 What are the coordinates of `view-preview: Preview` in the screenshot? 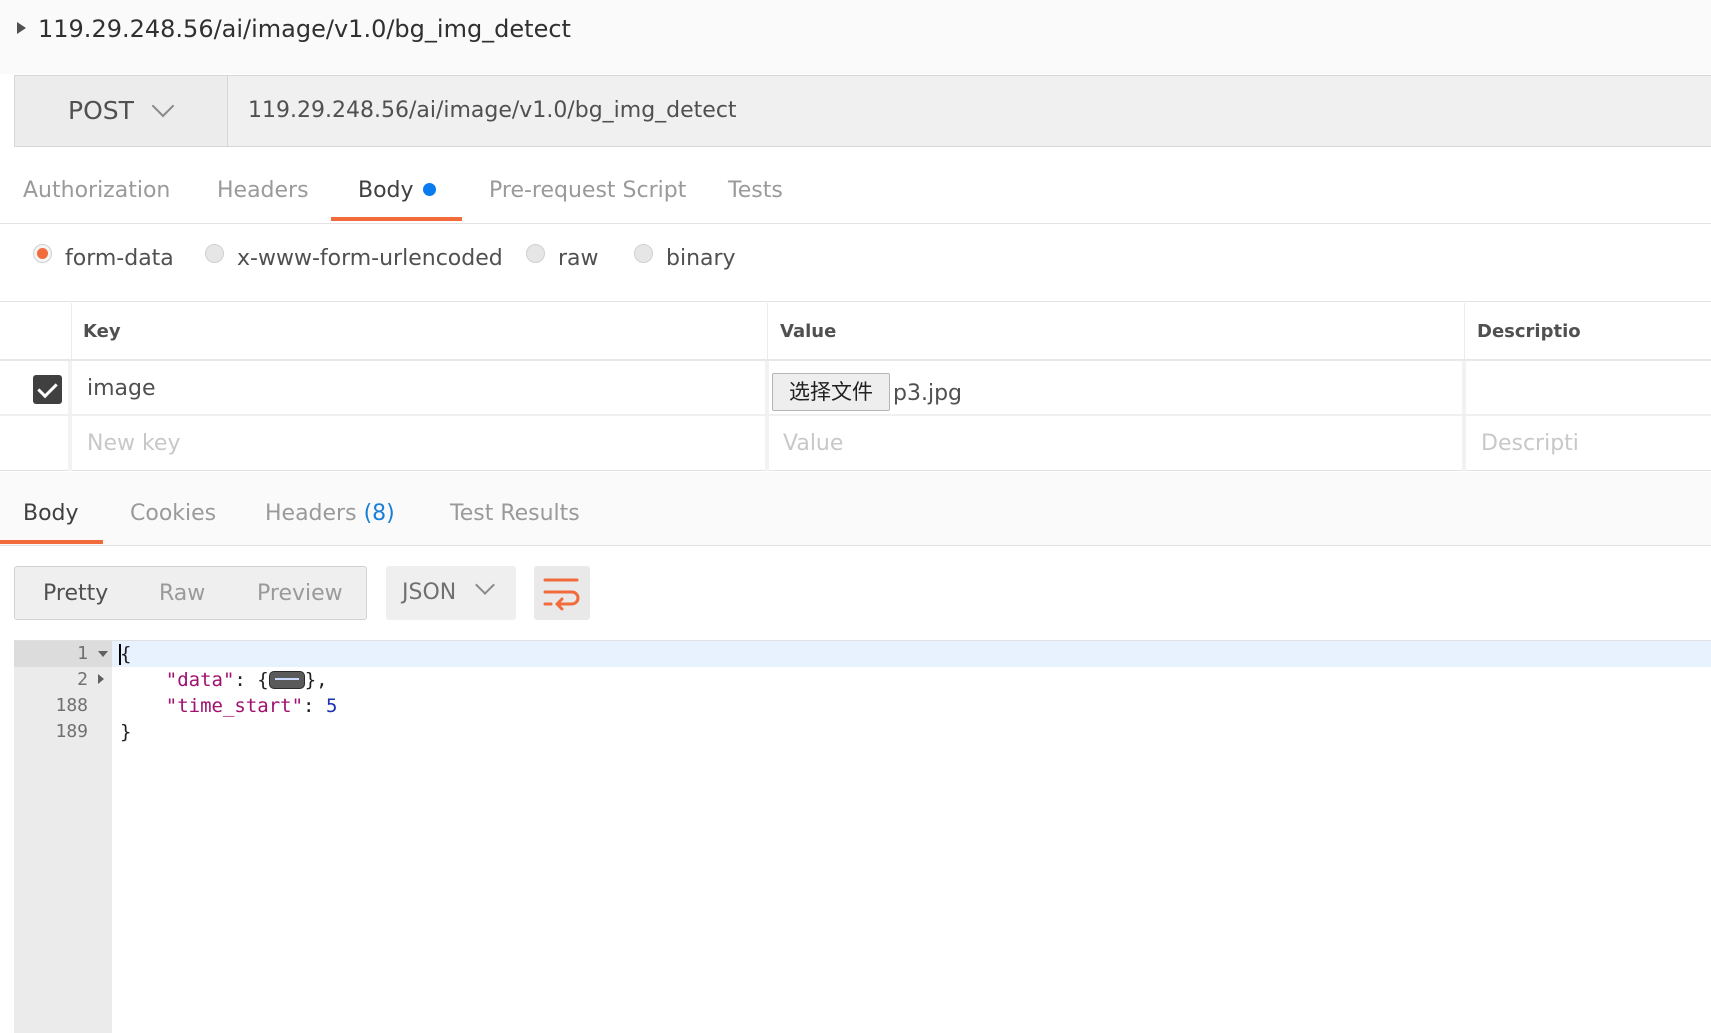 It's located at (300, 594).